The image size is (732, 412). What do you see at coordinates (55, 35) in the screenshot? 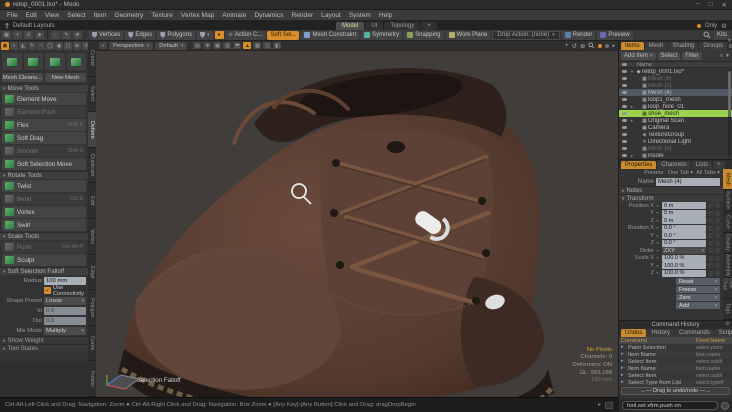
I see `select-lasso-icon: ◌` at bounding box center [55, 35].